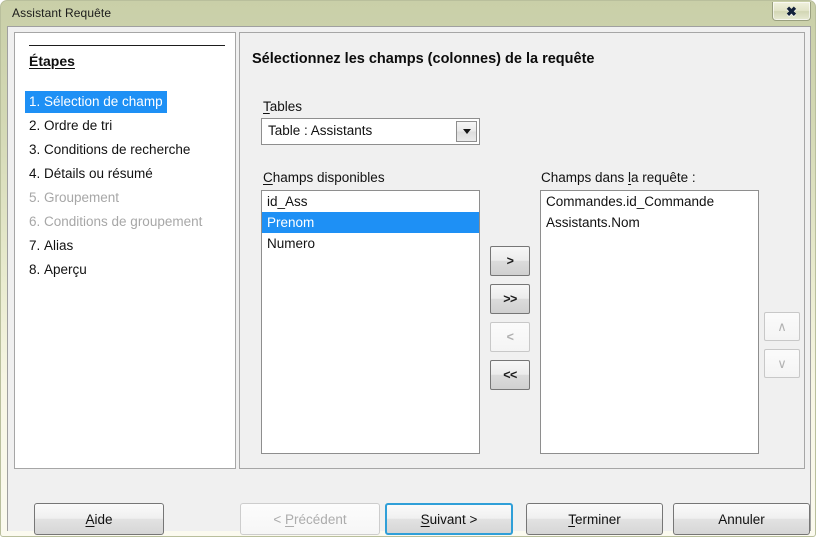  What do you see at coordinates (510, 337) in the screenshot?
I see `move-left-button: <` at bounding box center [510, 337].